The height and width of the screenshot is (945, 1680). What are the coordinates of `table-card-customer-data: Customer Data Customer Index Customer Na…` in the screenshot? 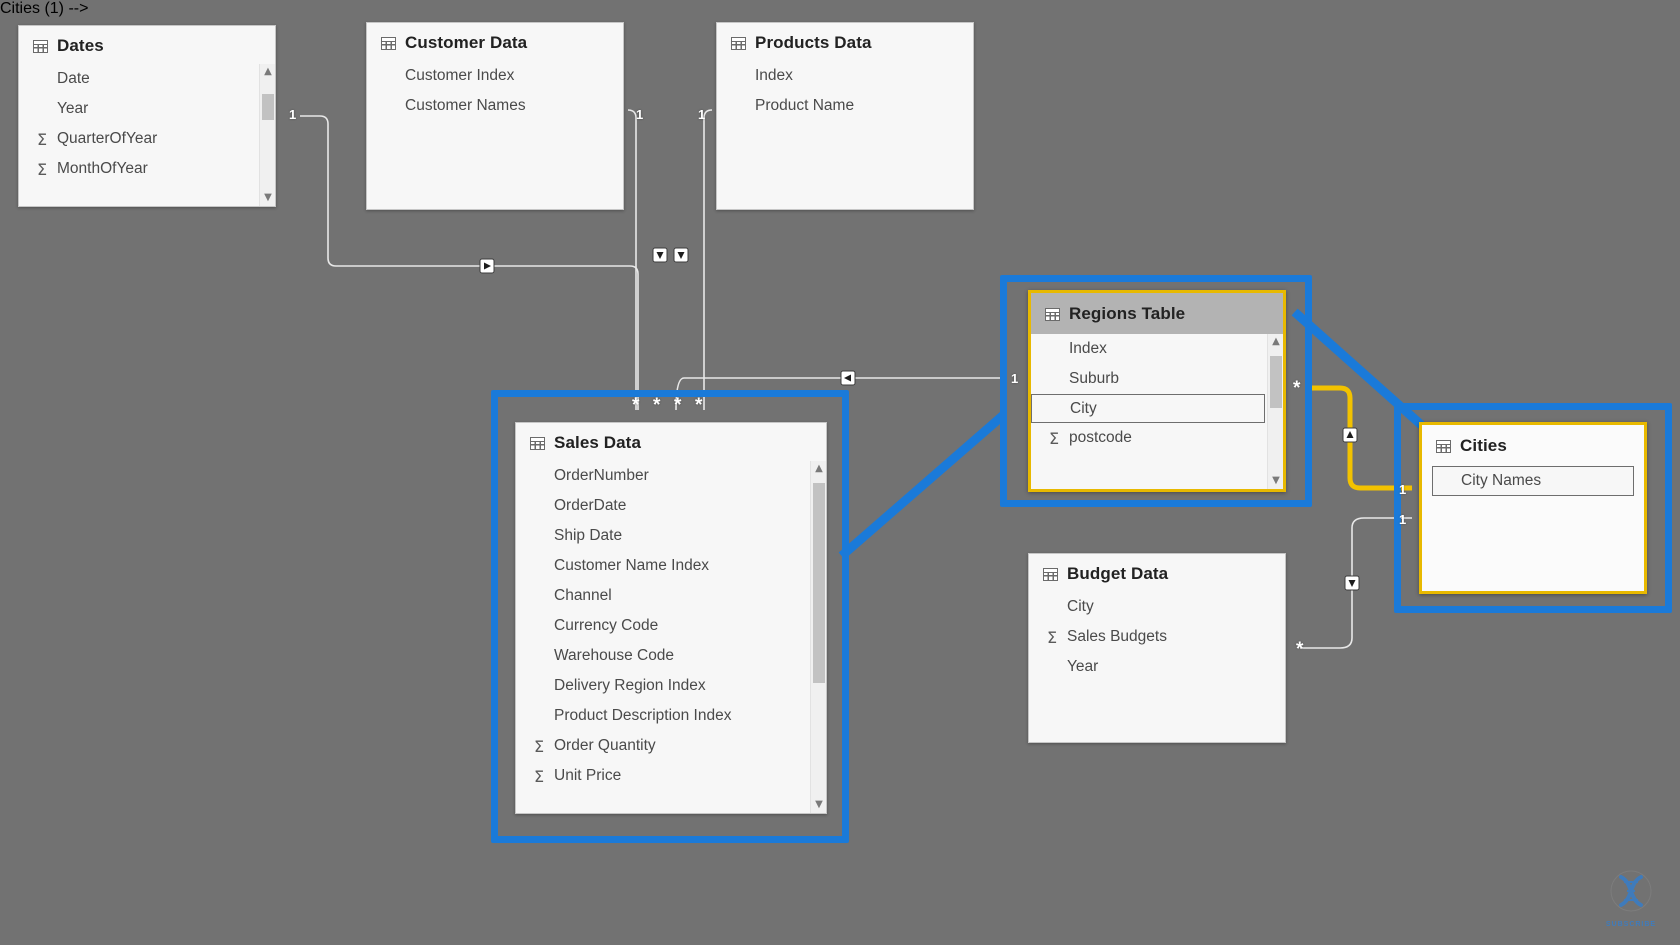 It's located at (495, 116).